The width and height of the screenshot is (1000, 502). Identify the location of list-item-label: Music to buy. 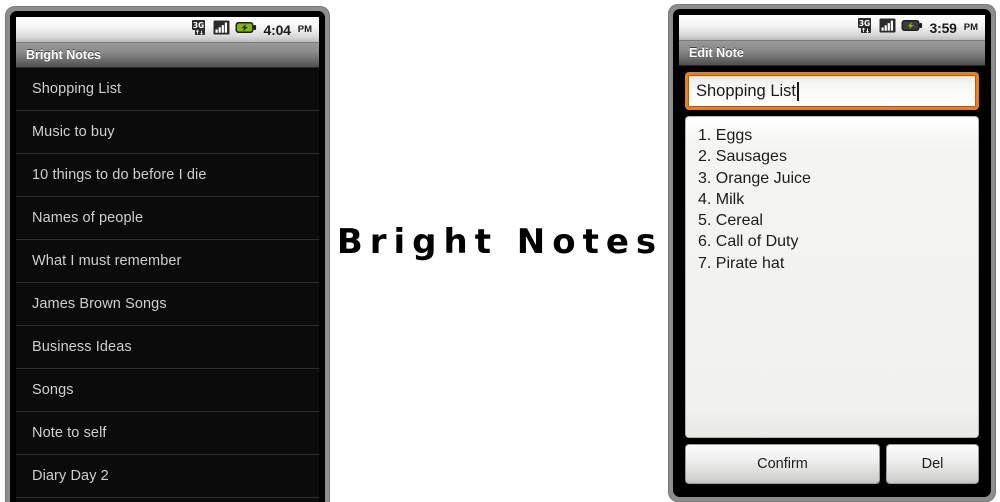
(73, 132).